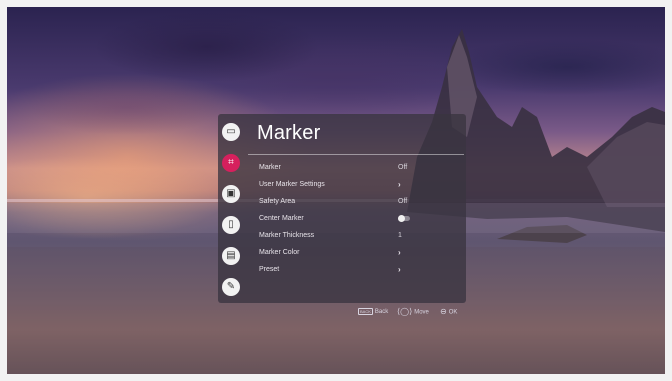 This screenshot has width=672, height=381. Describe the element at coordinates (289, 133) in the screenshot. I see `page-title: Marker` at that location.